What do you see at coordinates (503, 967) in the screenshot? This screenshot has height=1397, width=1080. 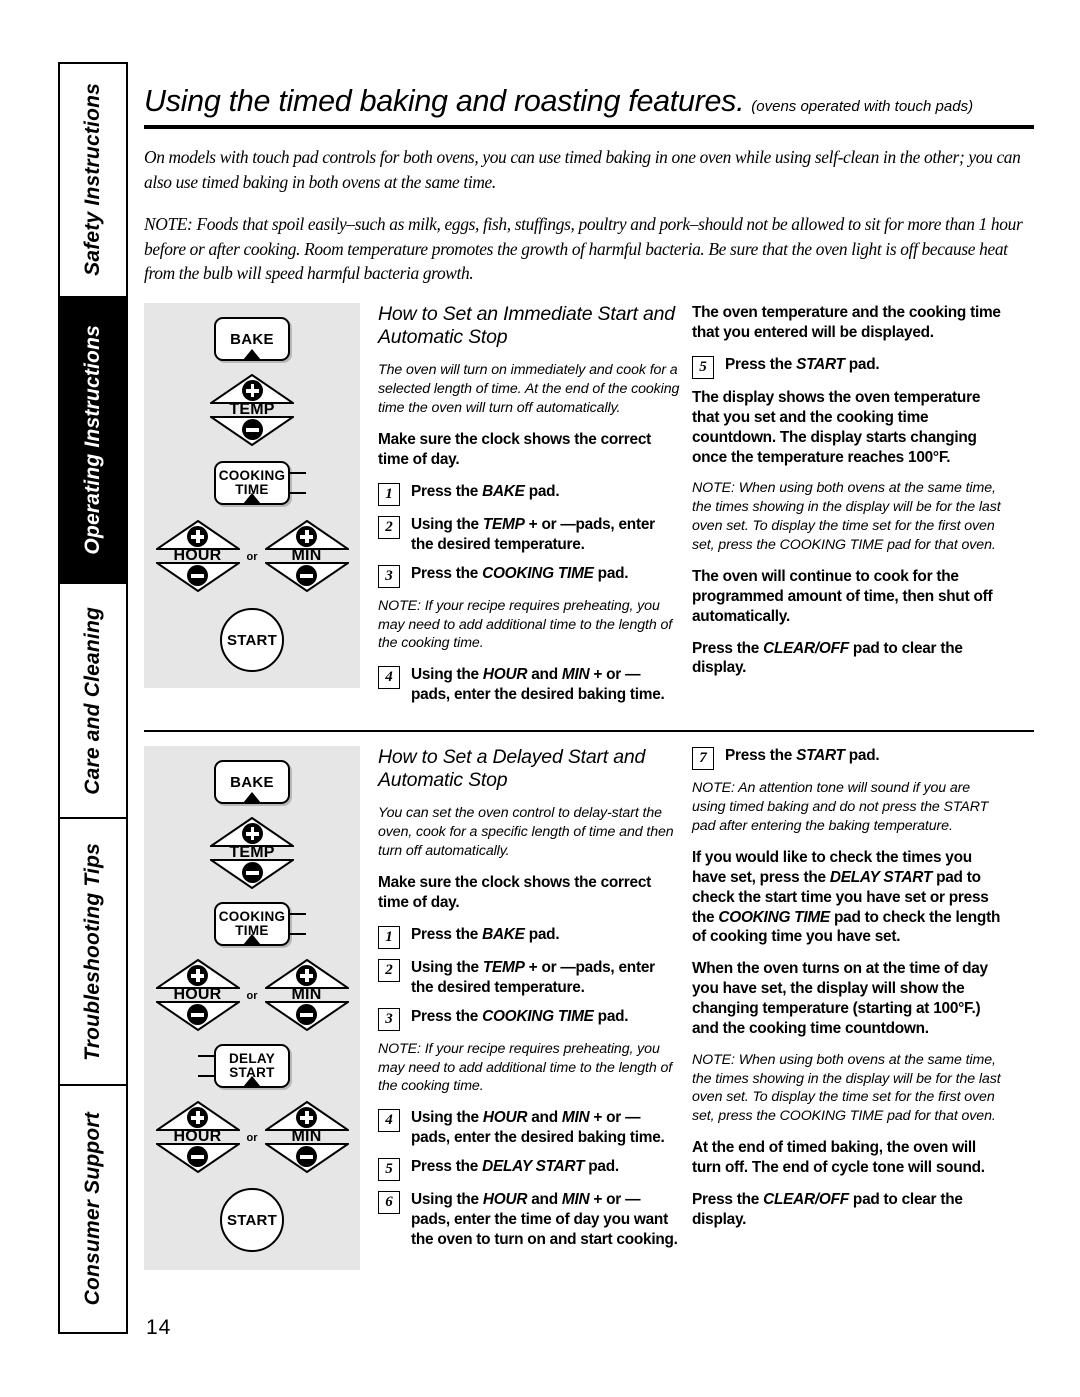 I see `pad-name: TEMP` at bounding box center [503, 967].